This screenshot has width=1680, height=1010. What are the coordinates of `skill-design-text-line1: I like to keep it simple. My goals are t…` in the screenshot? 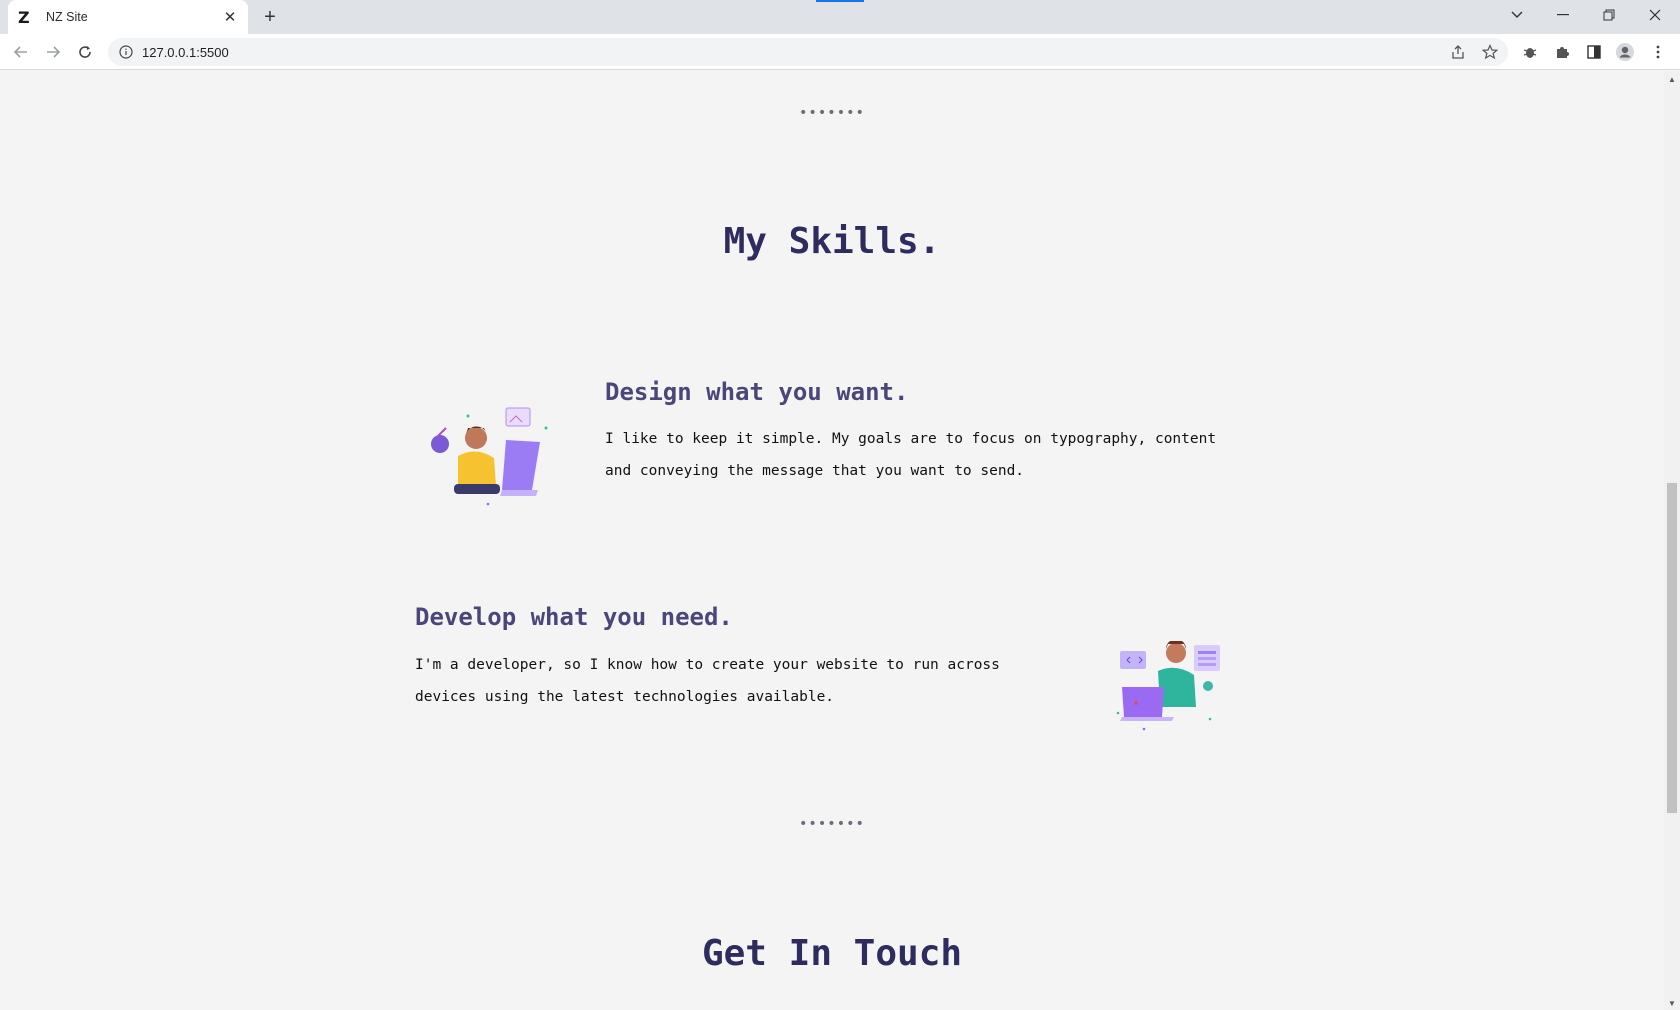 It's located at (911, 439).